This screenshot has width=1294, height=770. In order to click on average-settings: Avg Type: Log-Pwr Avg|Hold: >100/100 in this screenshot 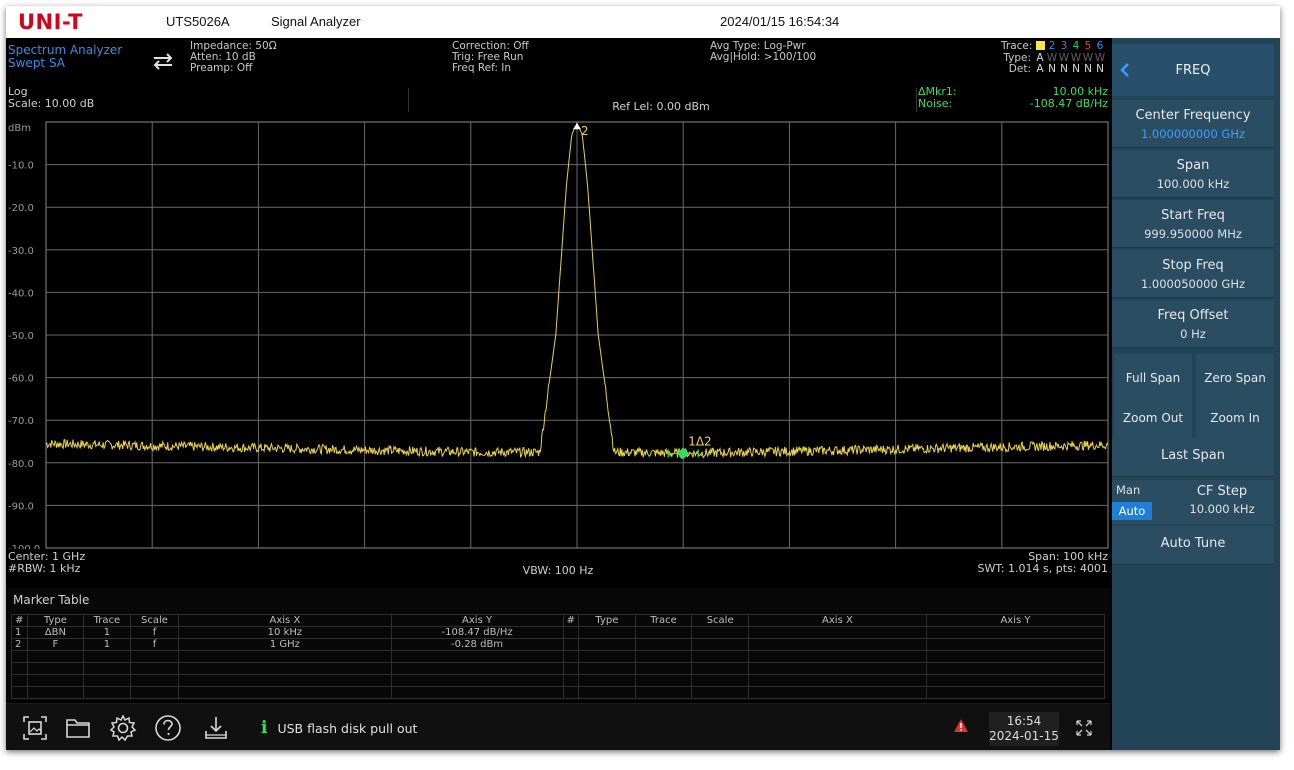, I will do `click(763, 52)`.